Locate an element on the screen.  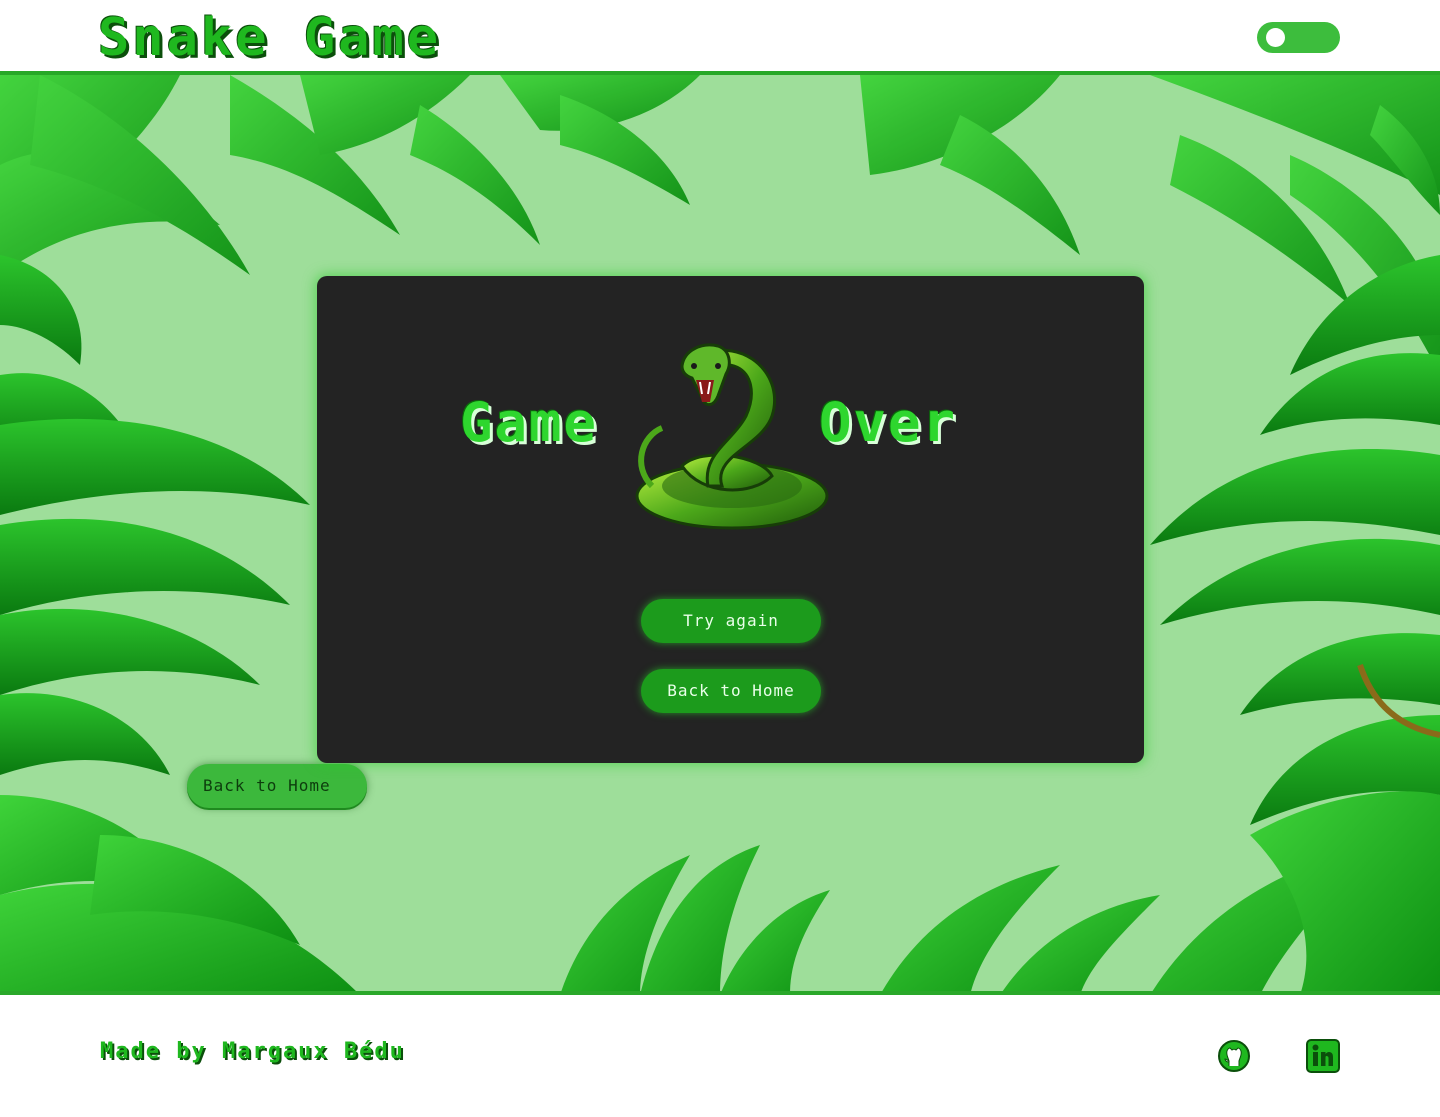
back-to-home-button: Back to Home is located at coordinates (731, 691).